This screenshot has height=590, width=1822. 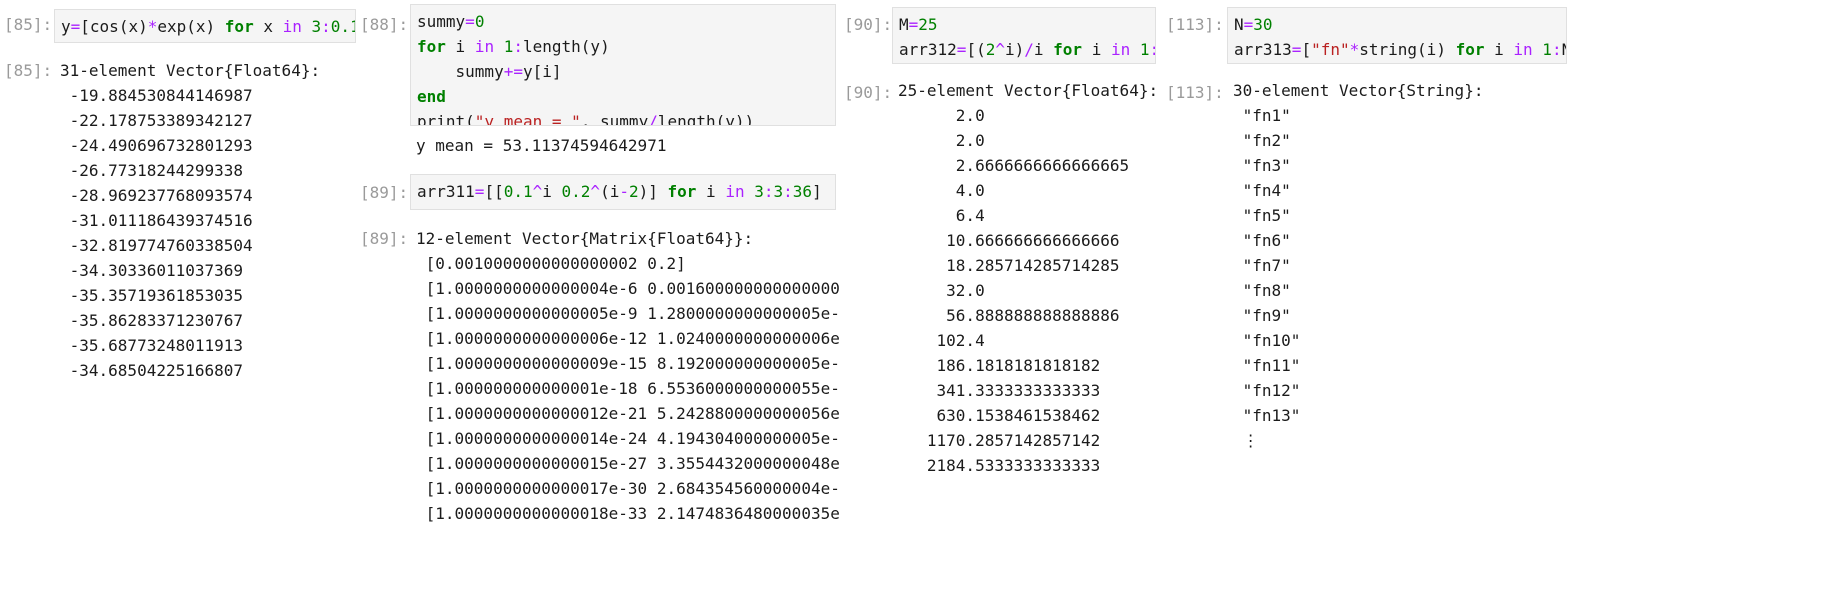 I want to click on output-line: -34.30336011037369, so click(x=152, y=270).